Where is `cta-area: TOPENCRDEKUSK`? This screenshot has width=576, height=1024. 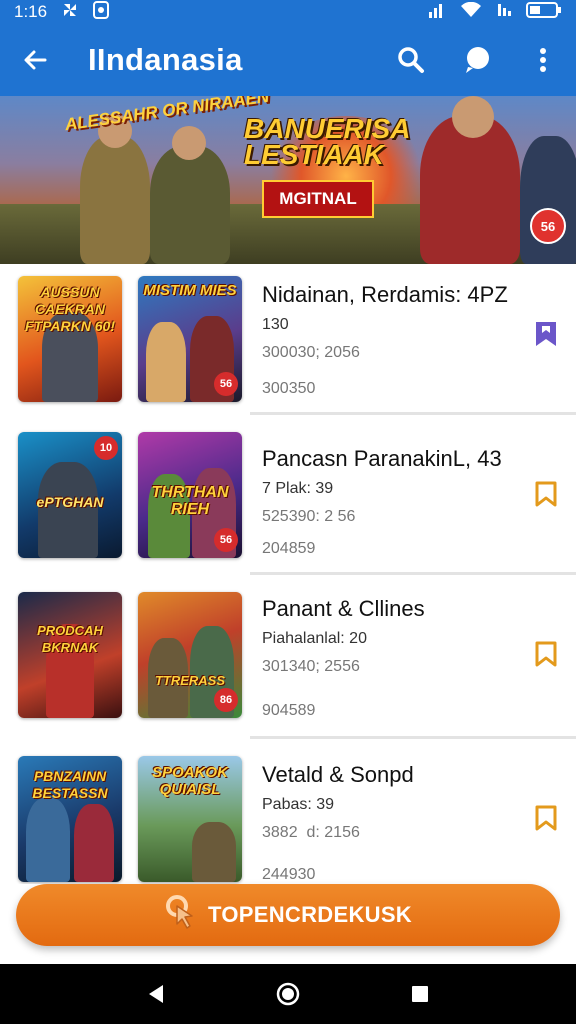 cta-area: TOPENCRDEKUSK is located at coordinates (288, 924).